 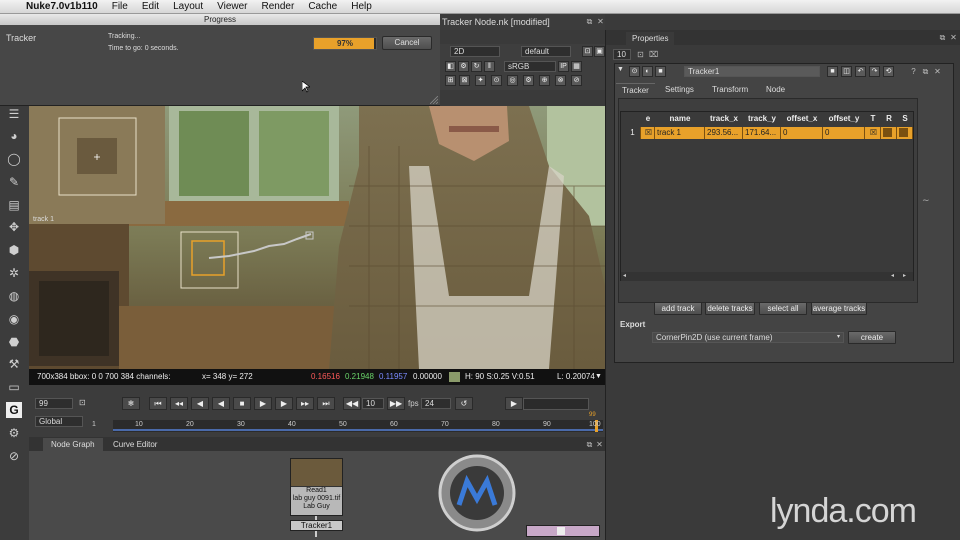 What do you see at coordinates (889, 119) in the screenshot?
I see `col-r: R` at bounding box center [889, 119].